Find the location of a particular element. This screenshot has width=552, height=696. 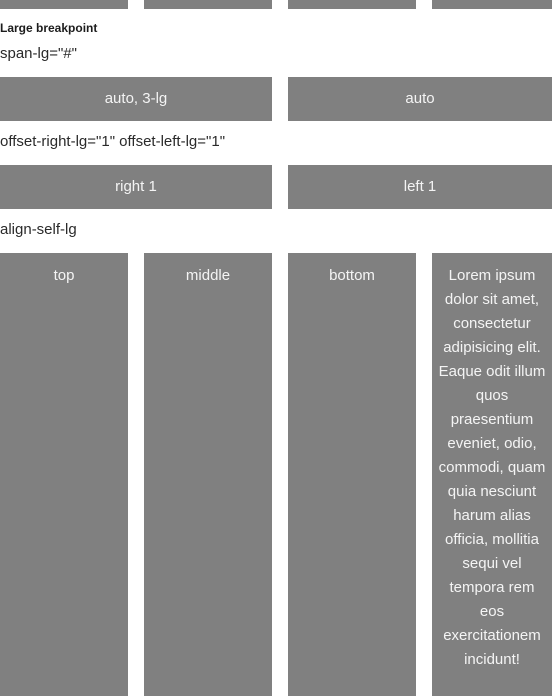

grid-cell-bottom: bottom is located at coordinates (352, 474).